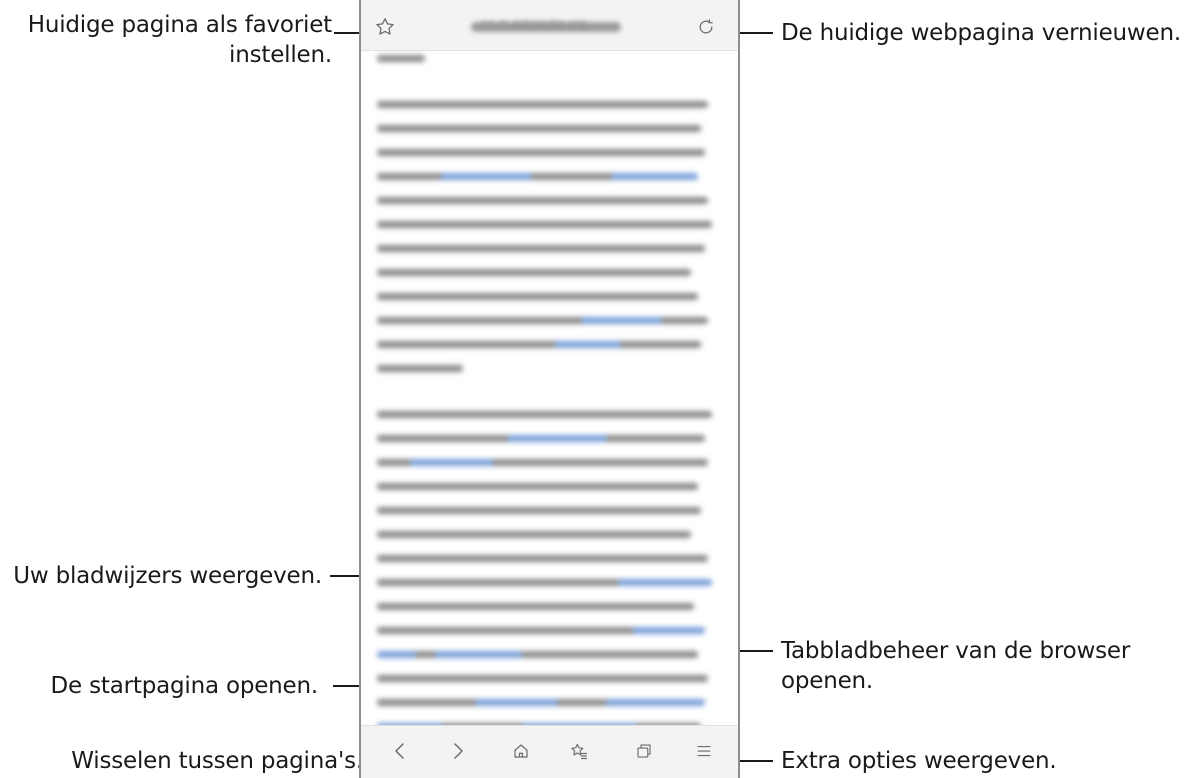  I want to click on callout-home: De startpagina openen., so click(184, 686).